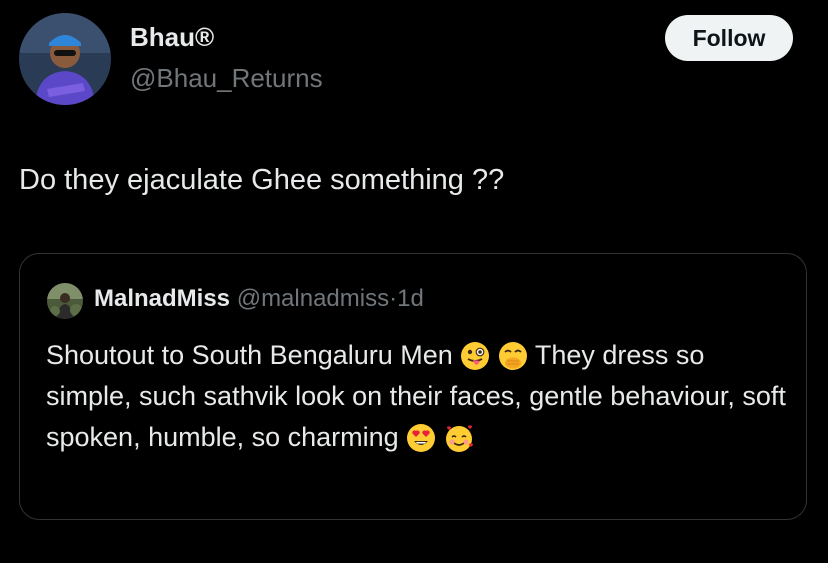  What do you see at coordinates (410, 298) in the screenshot?
I see `quoted-tweet-timestamp: 1d` at bounding box center [410, 298].